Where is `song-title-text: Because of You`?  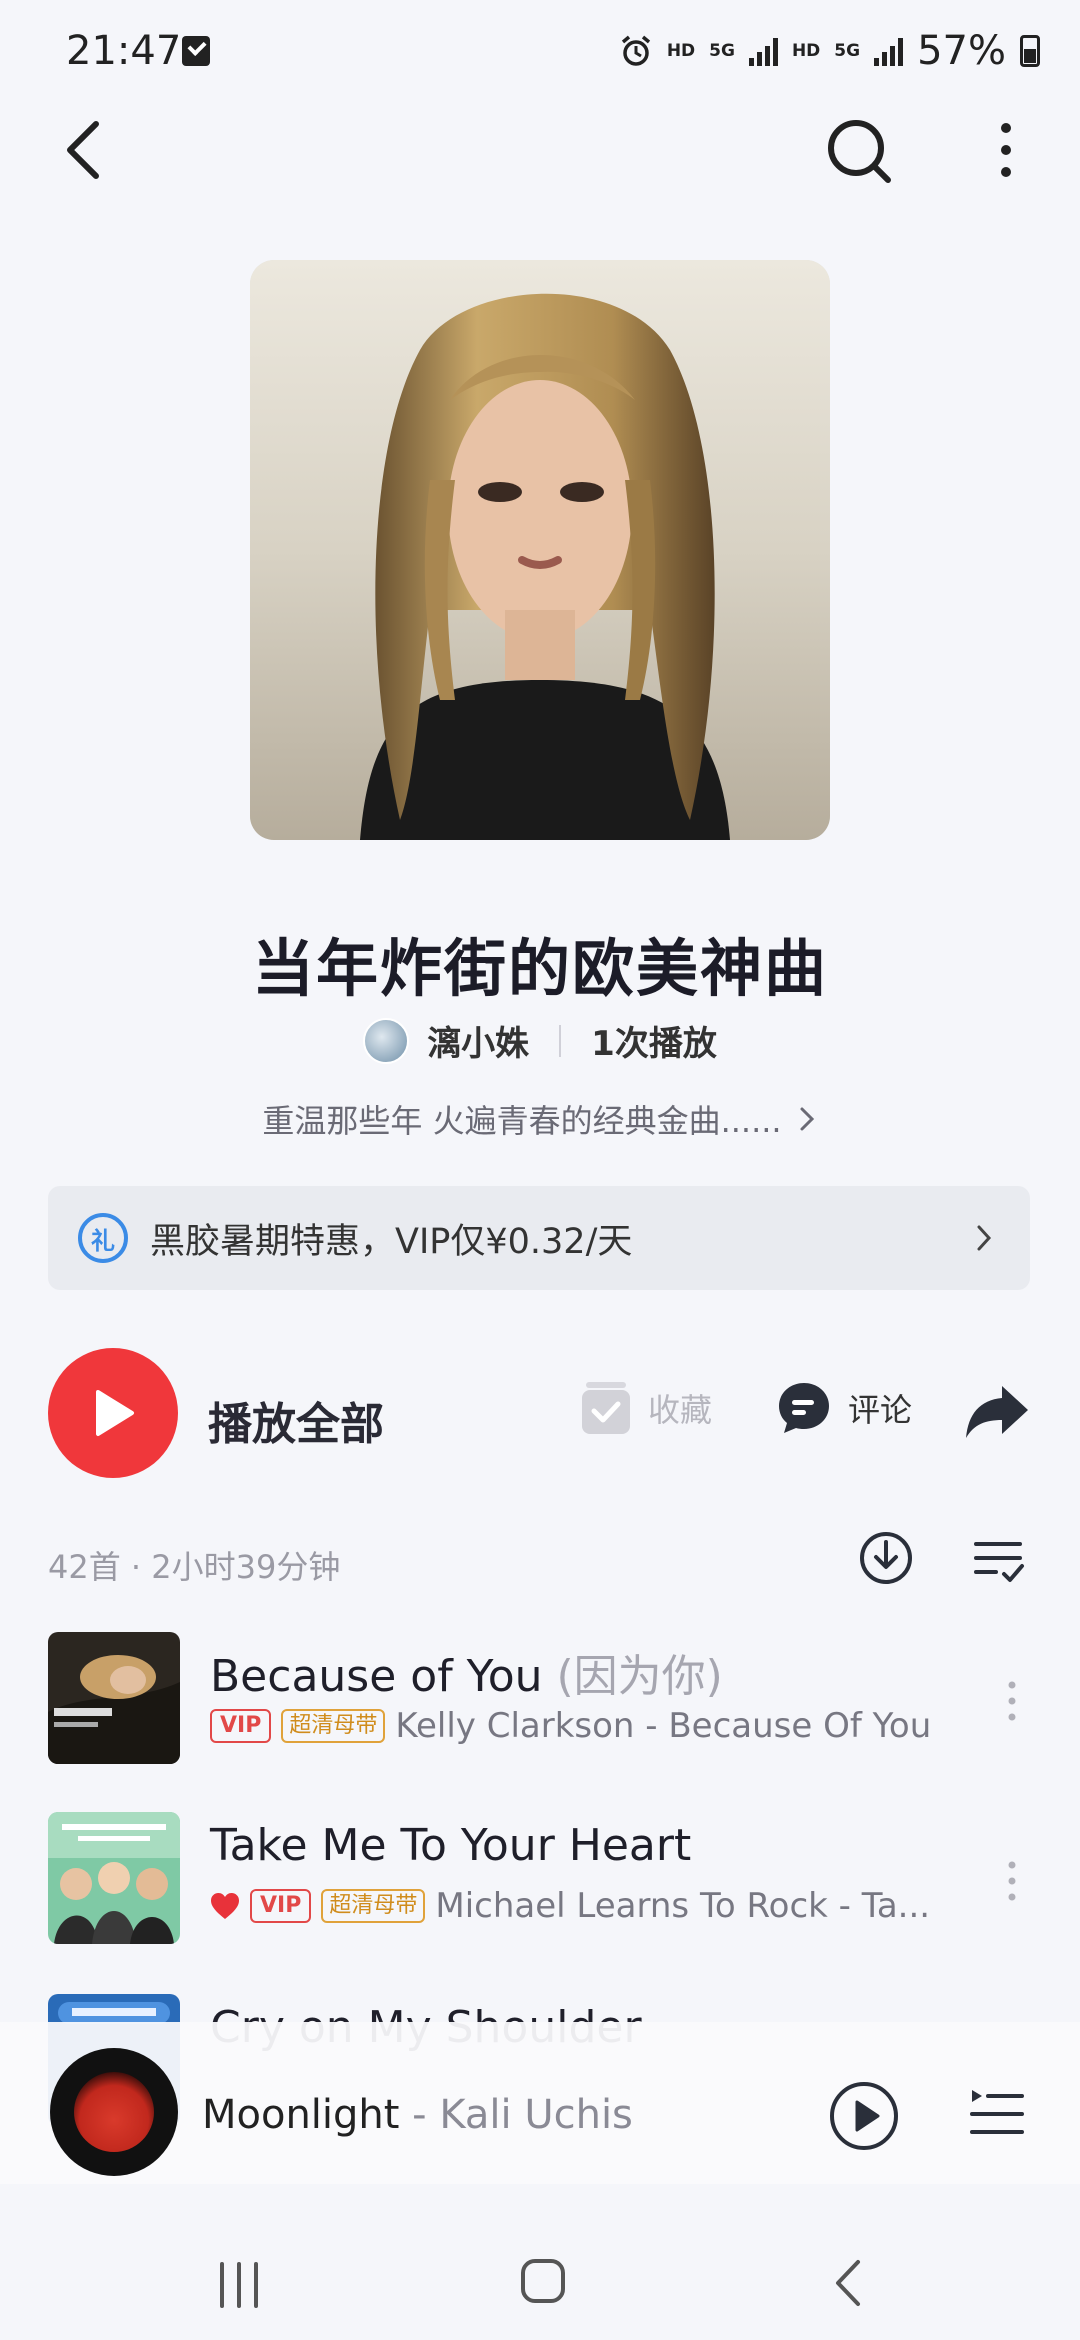
song-title-text: Because of You is located at coordinates (376, 1676).